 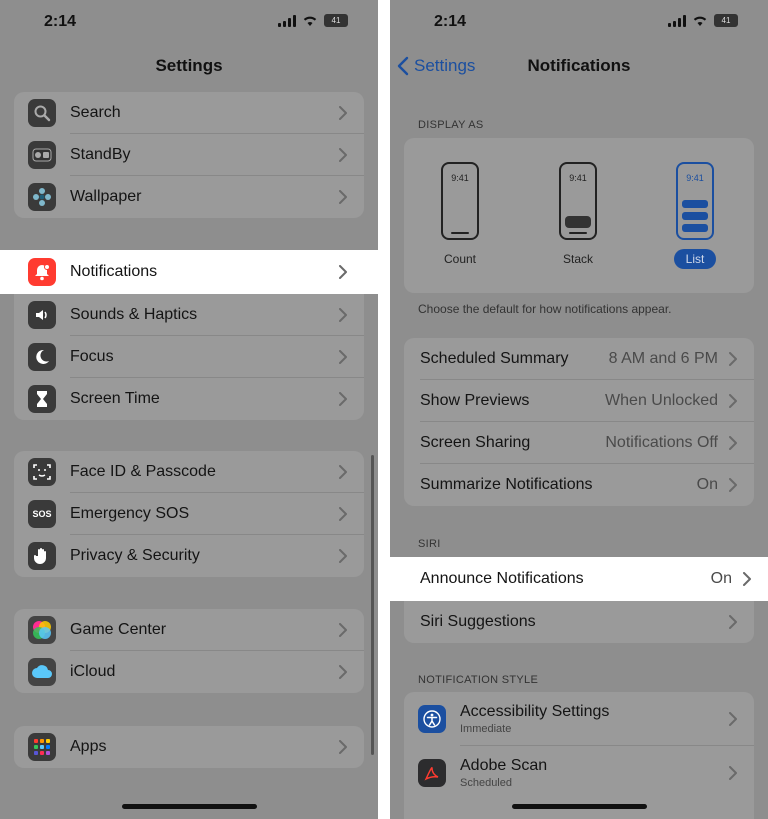 What do you see at coordinates (486, 729) in the screenshot?
I see `app-delivery: Immediate` at bounding box center [486, 729].